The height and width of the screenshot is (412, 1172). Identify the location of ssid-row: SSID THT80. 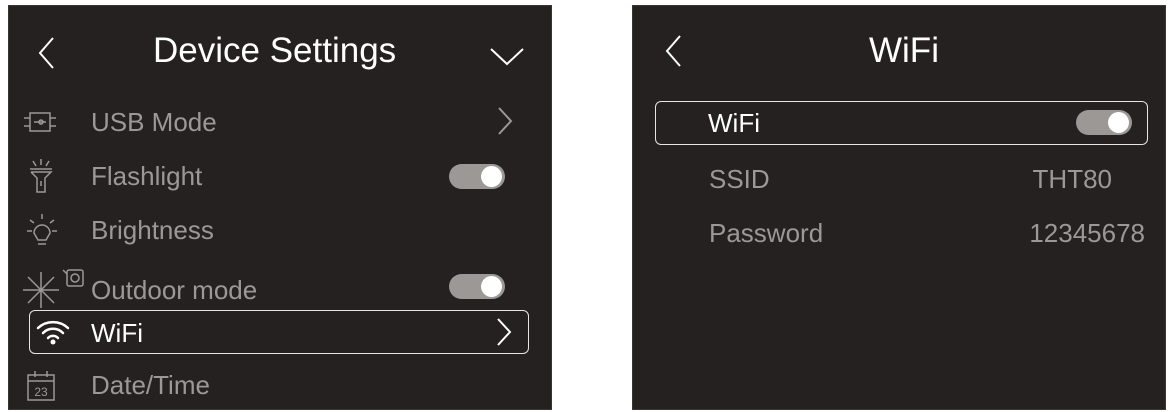
(899, 178).